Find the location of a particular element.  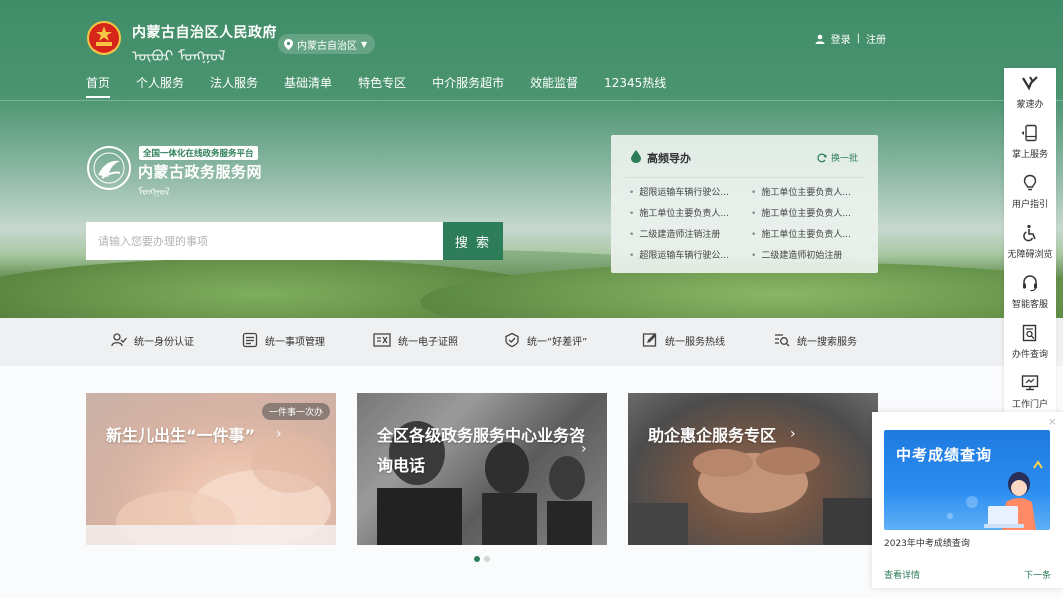

close-icon: × is located at coordinates (1052, 421).